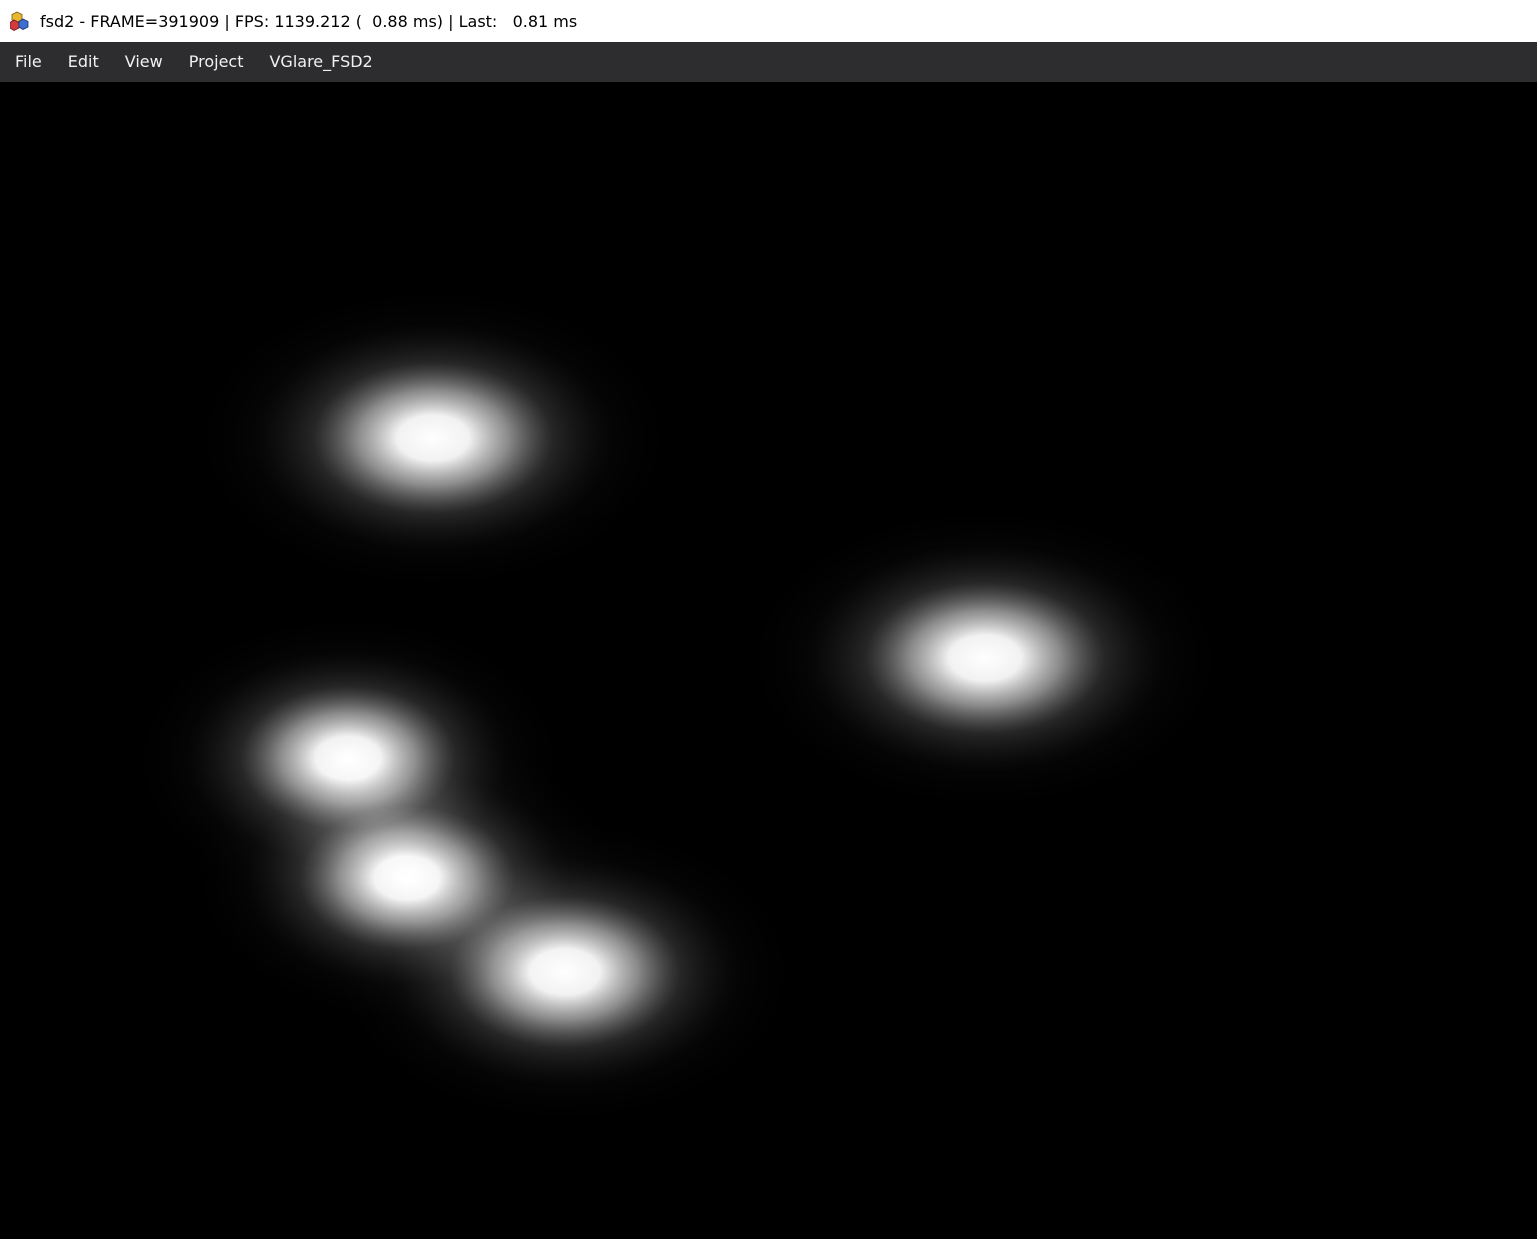 The height and width of the screenshot is (1239, 1537). I want to click on menu-edit: Edit, so click(83, 62).